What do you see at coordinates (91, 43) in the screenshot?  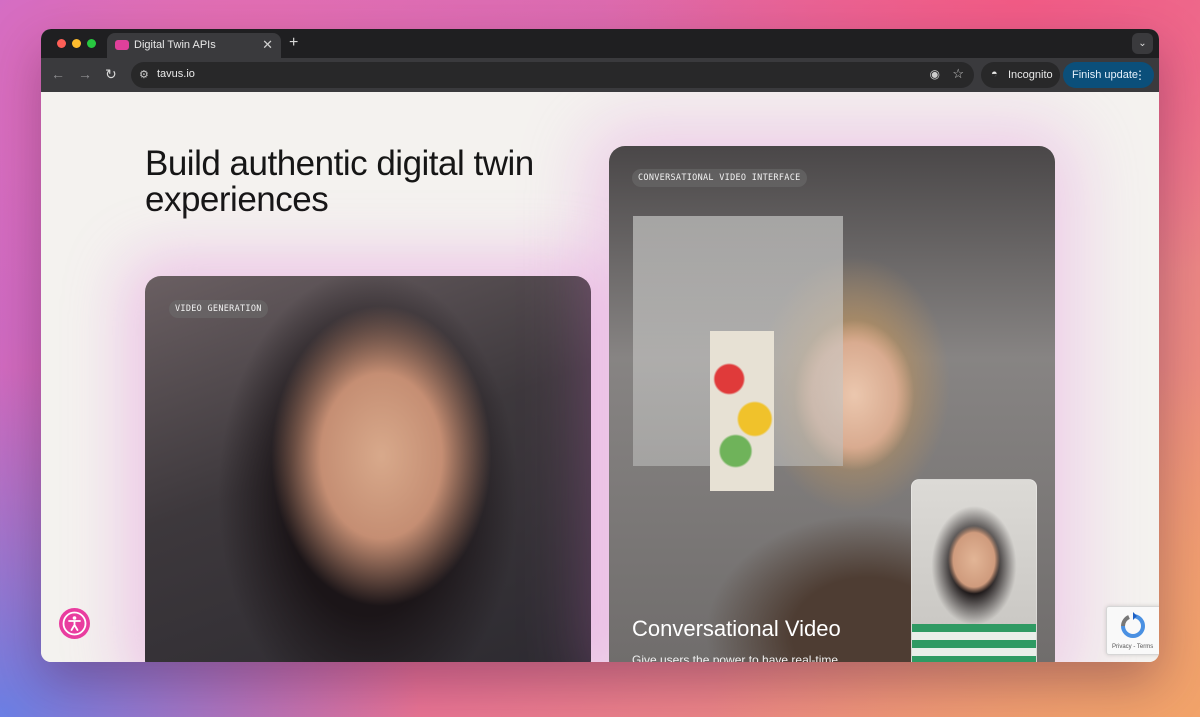 I see `maximize-window-button` at bounding box center [91, 43].